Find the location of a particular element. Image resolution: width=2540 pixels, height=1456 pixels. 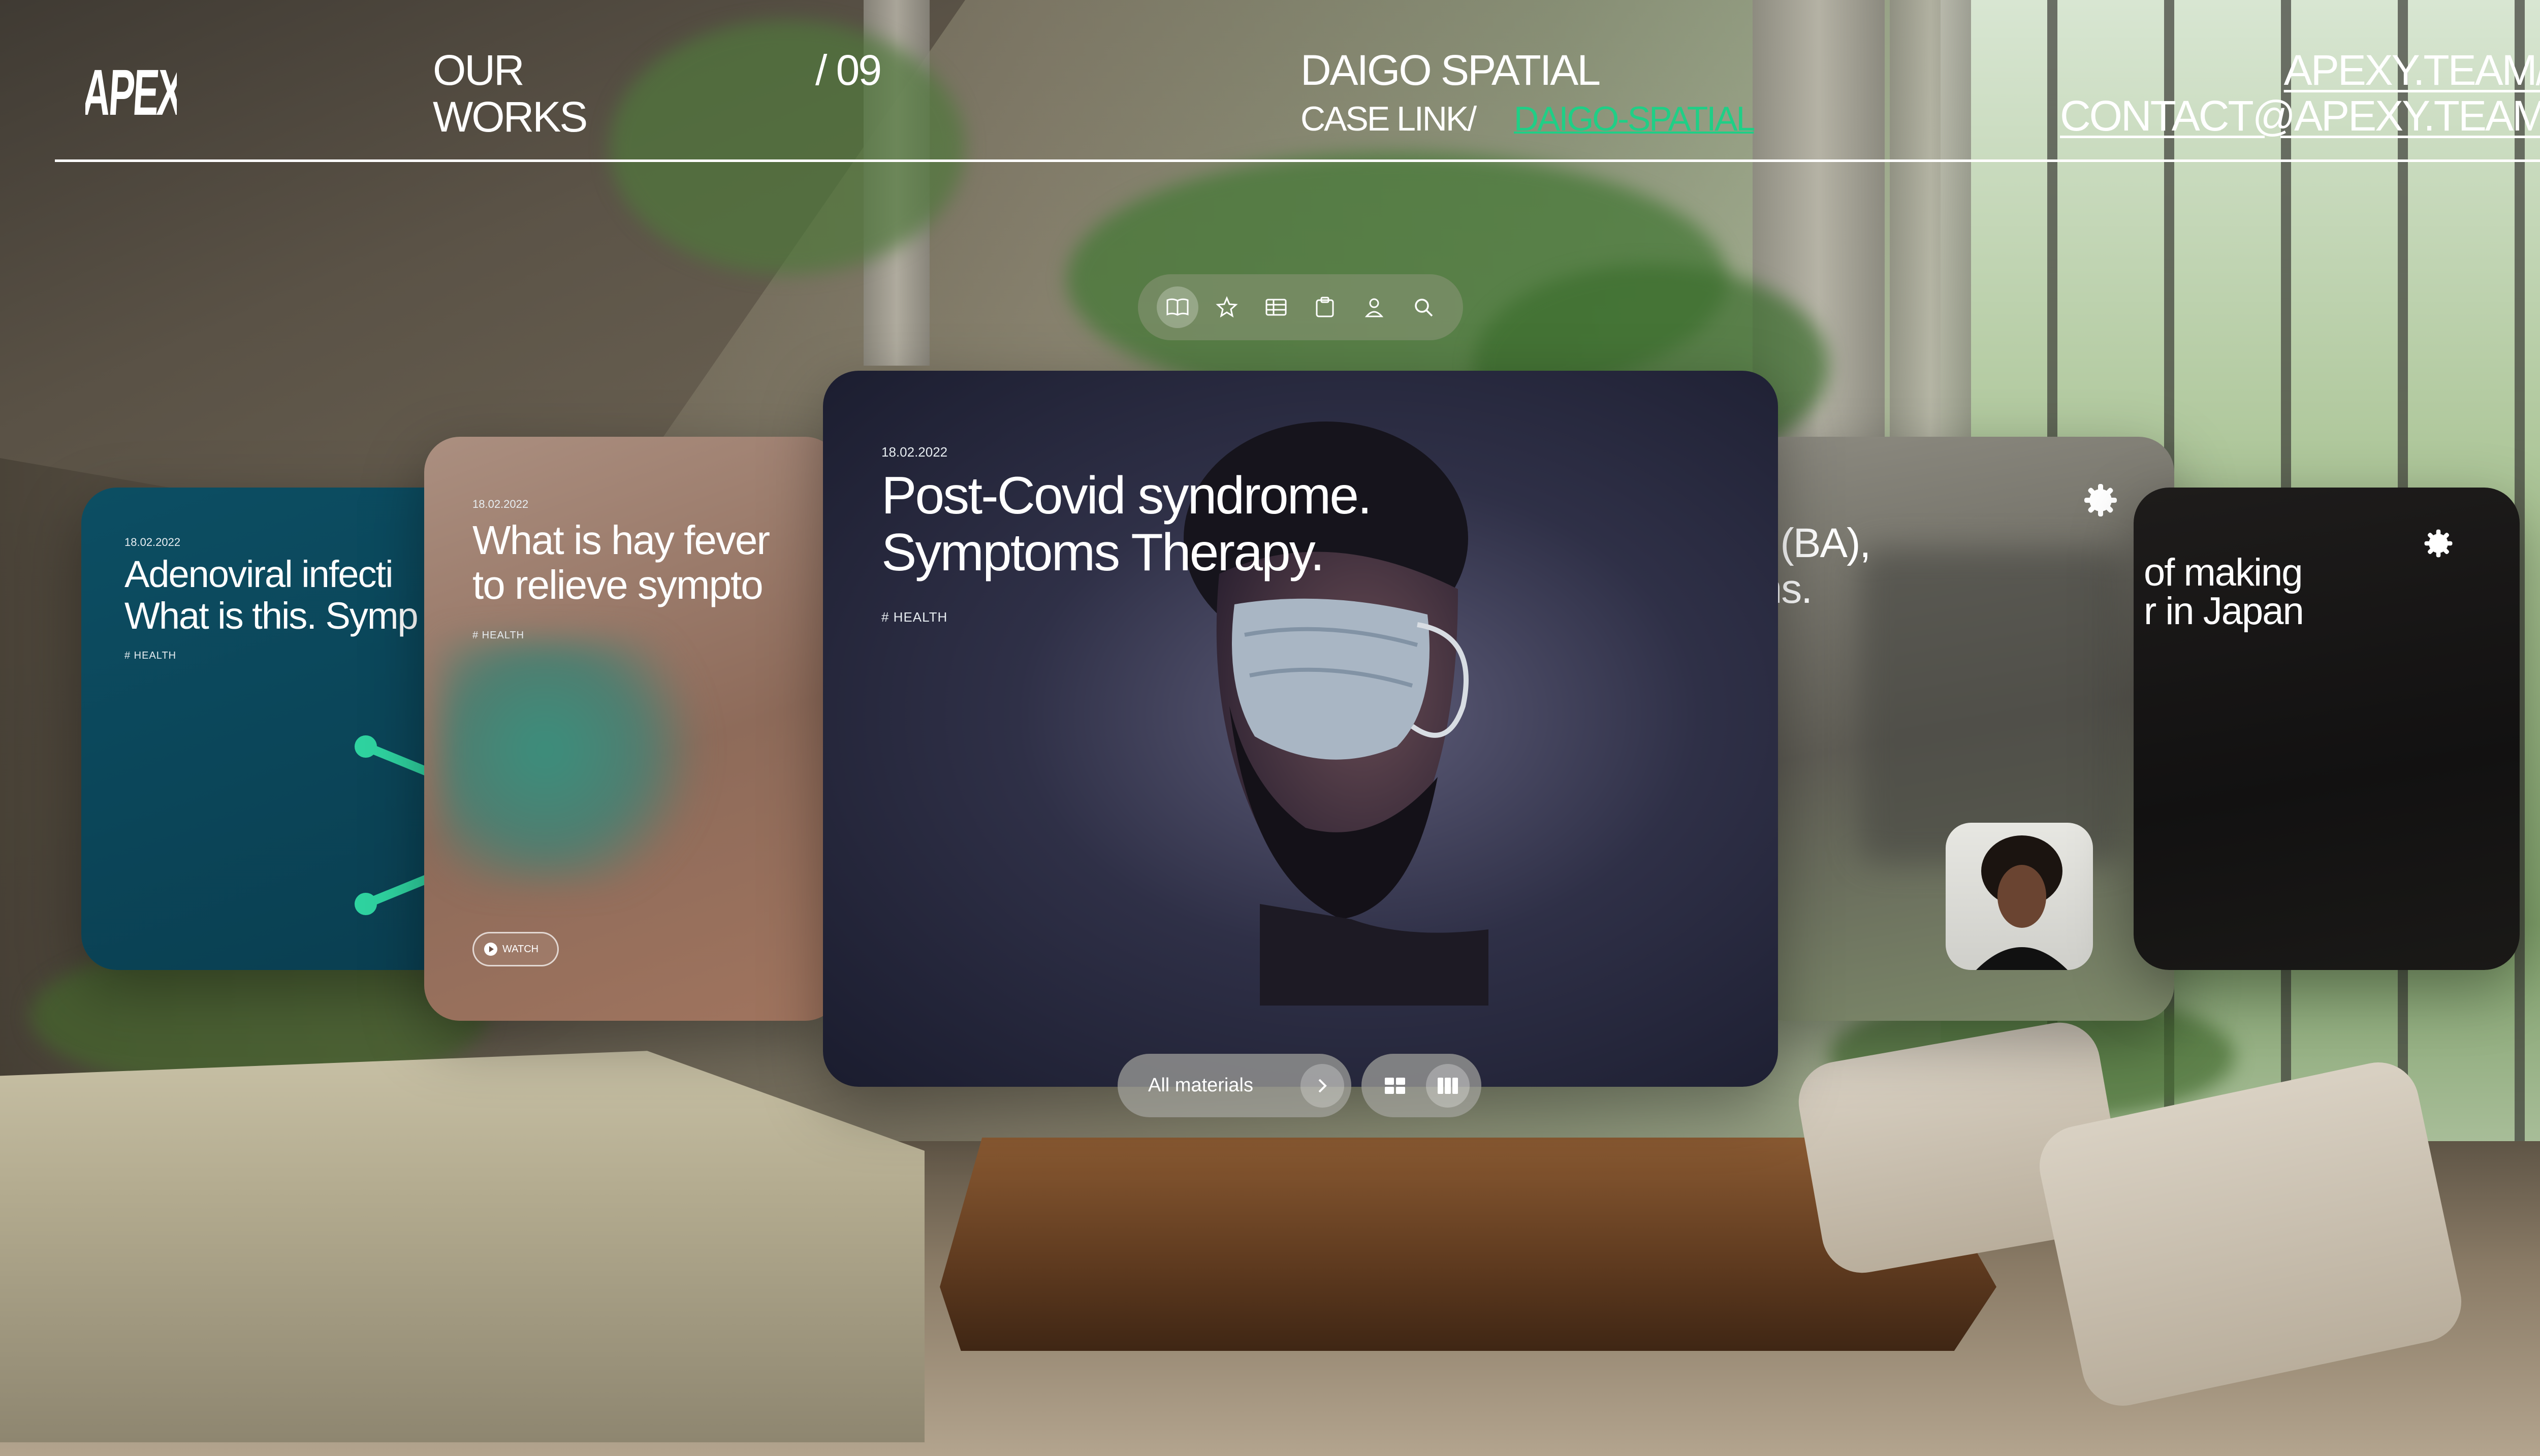

card-title-line2: r in Japan is located at coordinates (2224, 611).